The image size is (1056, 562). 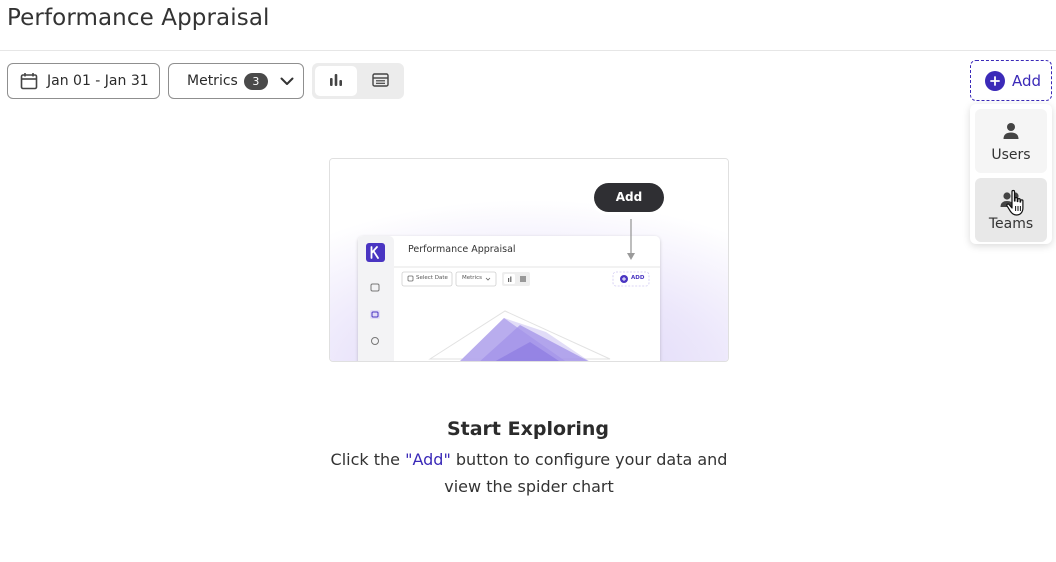 I want to click on view-toggle, so click(x=358, y=81).